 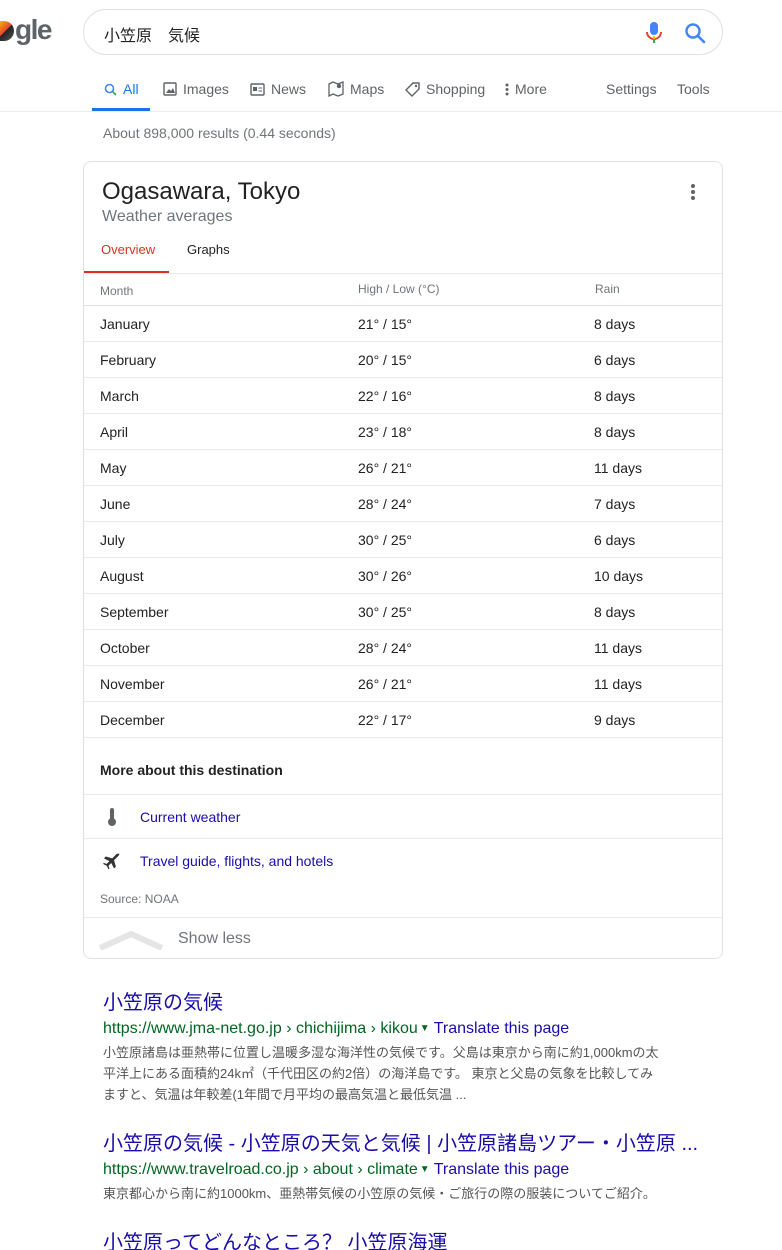 I want to click on table-row: June 28° / 24° 7 days, so click(x=403, y=504).